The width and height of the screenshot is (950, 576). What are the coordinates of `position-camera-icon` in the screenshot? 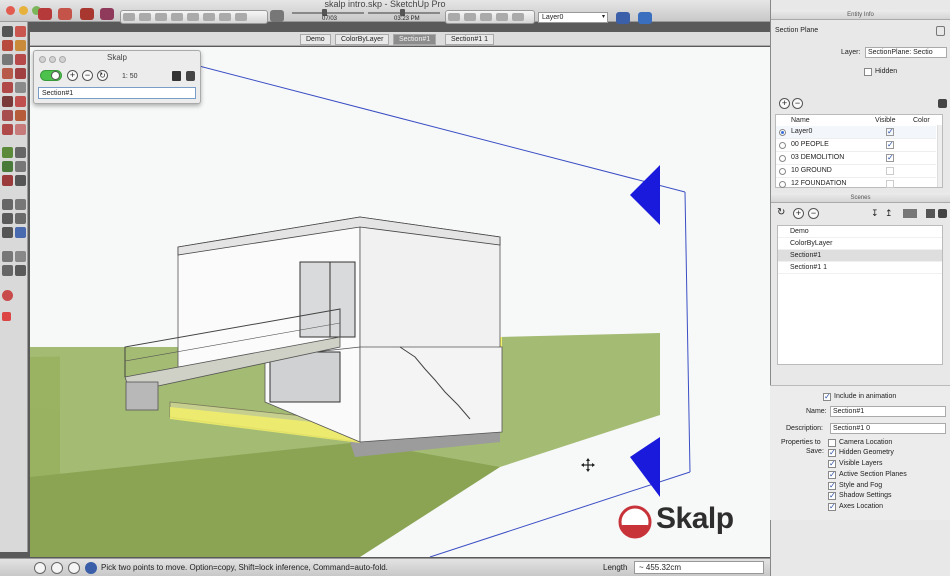 It's located at (7, 256).